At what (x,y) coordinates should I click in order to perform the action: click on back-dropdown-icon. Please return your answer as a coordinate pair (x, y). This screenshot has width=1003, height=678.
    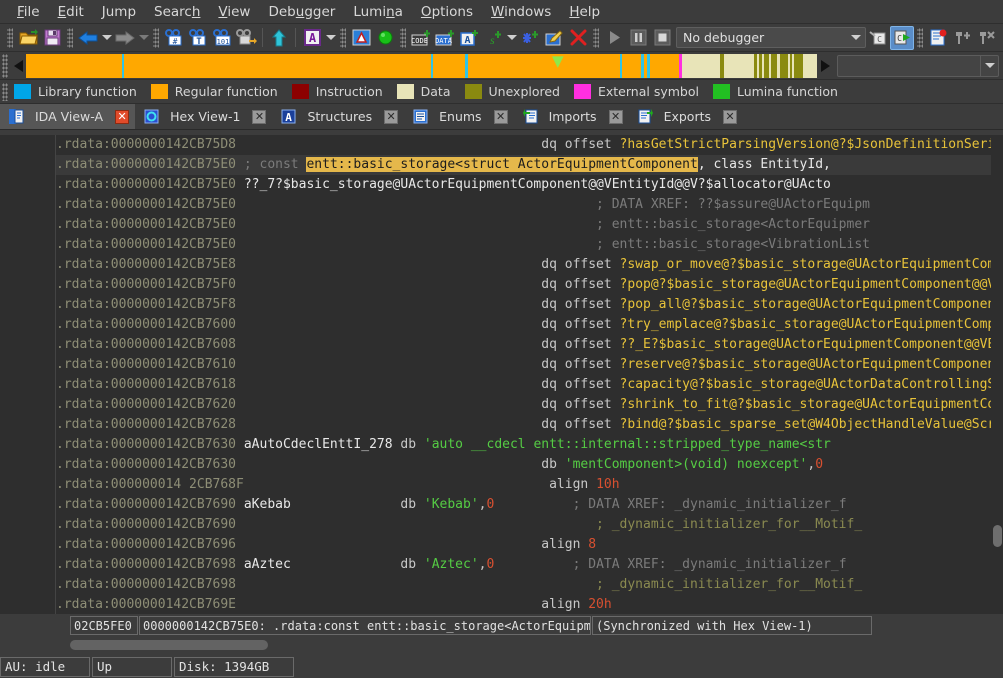
    Looking at the image, I should click on (106, 38).